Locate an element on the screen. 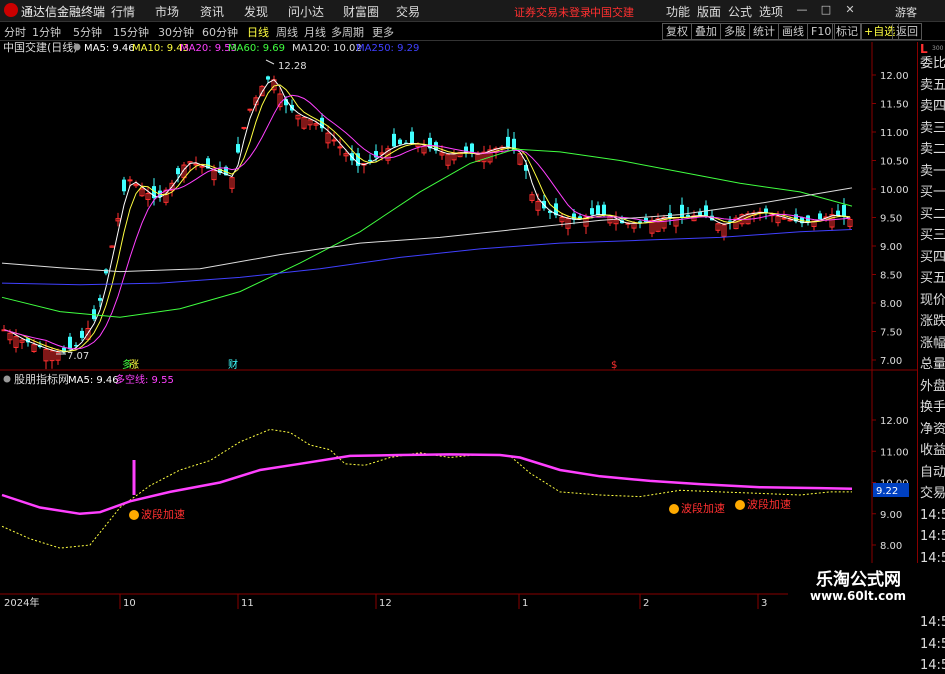  sidebar-item: 涨幅 is located at coordinates (932, 344).